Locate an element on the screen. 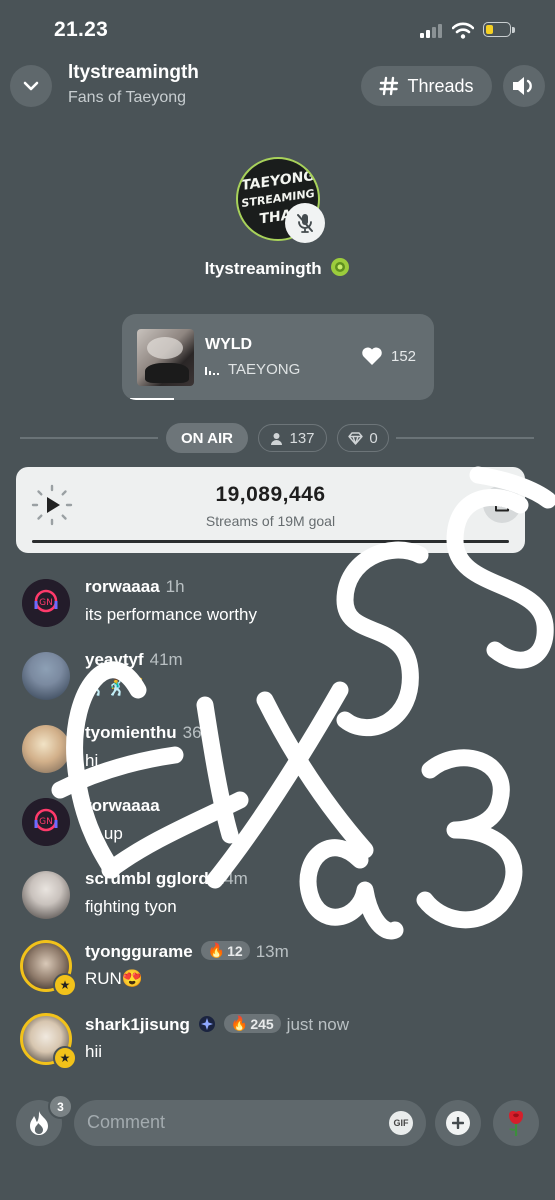 This screenshot has height=1200, width=555. threads-label: Threads is located at coordinates (440, 85).